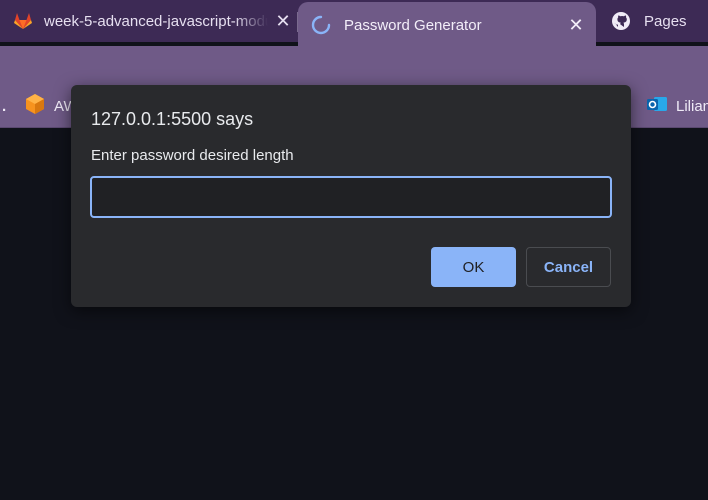 The image size is (708, 500). I want to click on tab-title: week-5-advanced-javascript-module, so click(156, 21).